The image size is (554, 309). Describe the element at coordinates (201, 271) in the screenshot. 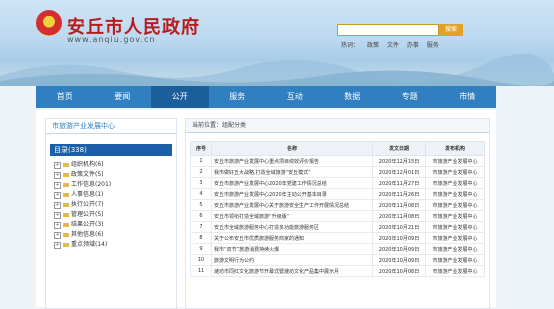

I see `row-index: 11` at that location.